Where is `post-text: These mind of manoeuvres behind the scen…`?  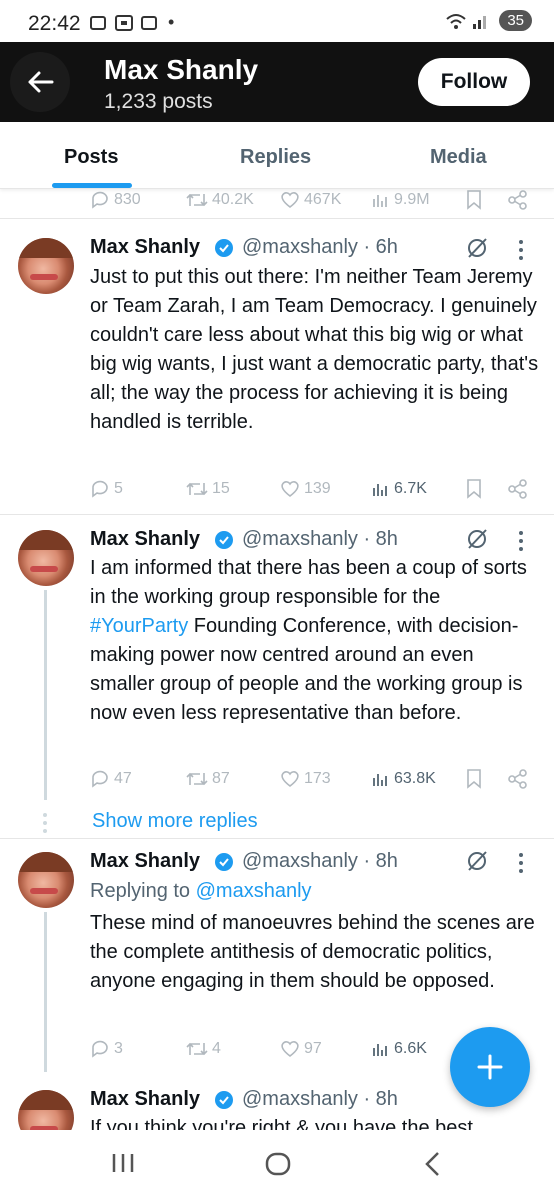 post-text: These mind of manoeuvres behind the scen… is located at coordinates (312, 952).